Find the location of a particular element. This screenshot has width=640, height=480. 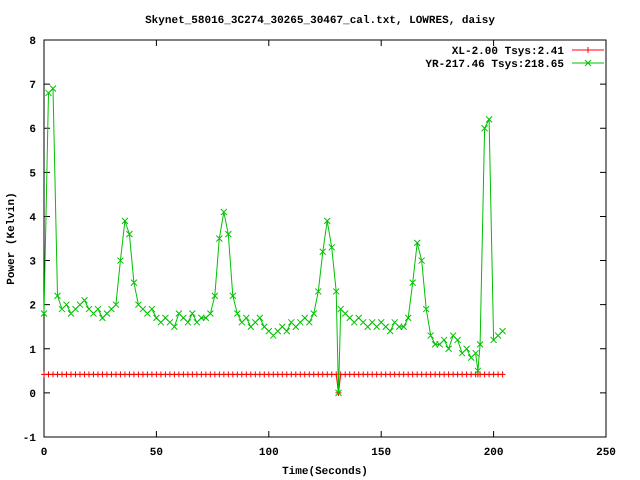

y-tick-label: 7 is located at coordinates (32, 86).